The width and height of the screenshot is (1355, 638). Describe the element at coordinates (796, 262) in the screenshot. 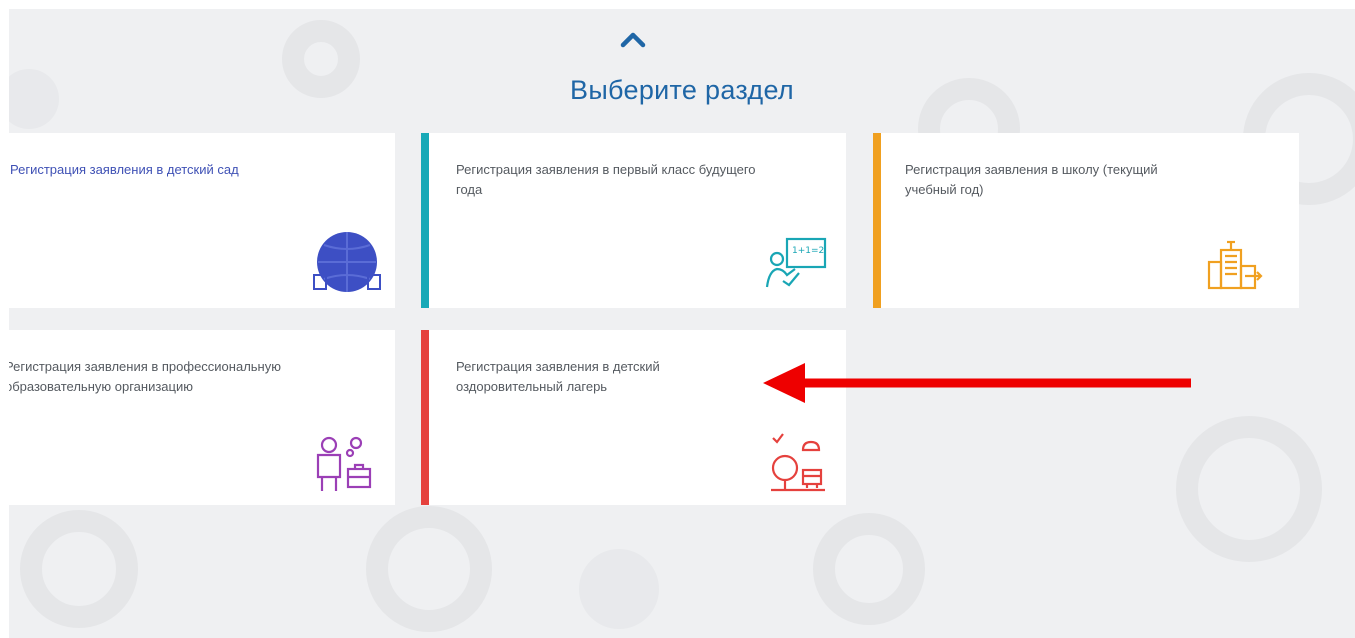

I see `teacher-board-icon: 1+1=2` at that location.